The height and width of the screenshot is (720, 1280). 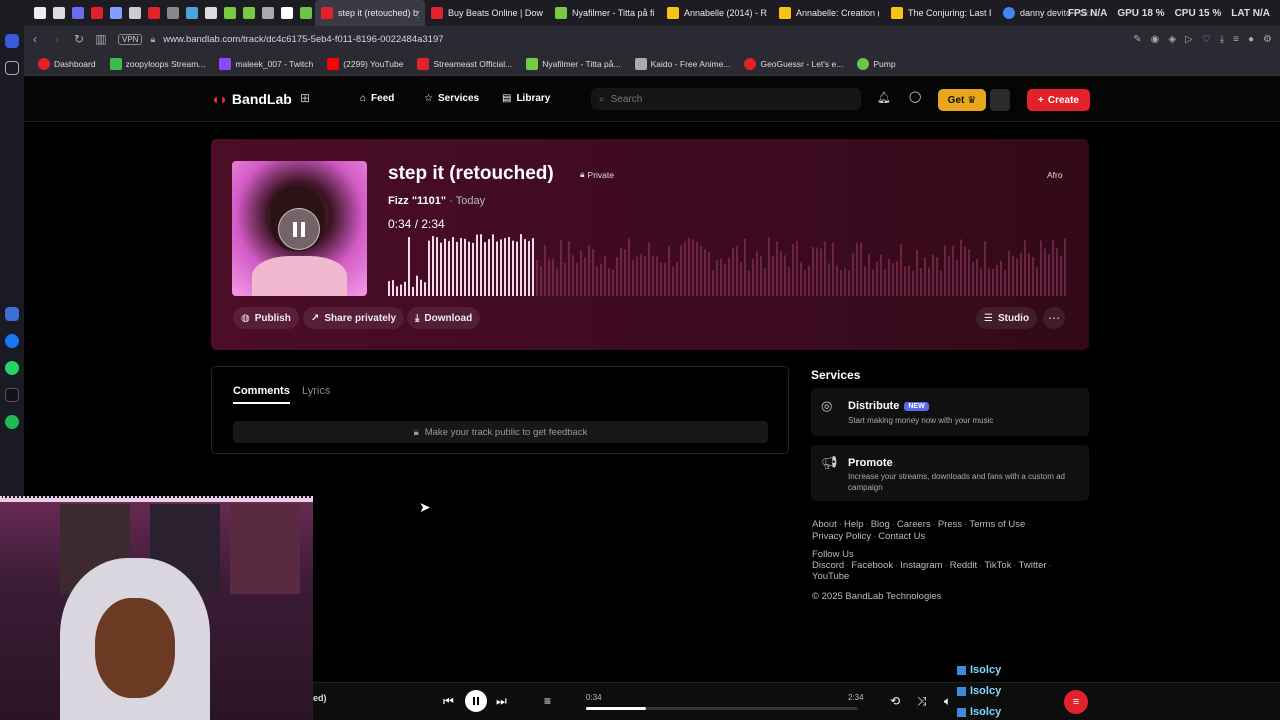 I want to click on player-pause-button, so click(x=476, y=701).